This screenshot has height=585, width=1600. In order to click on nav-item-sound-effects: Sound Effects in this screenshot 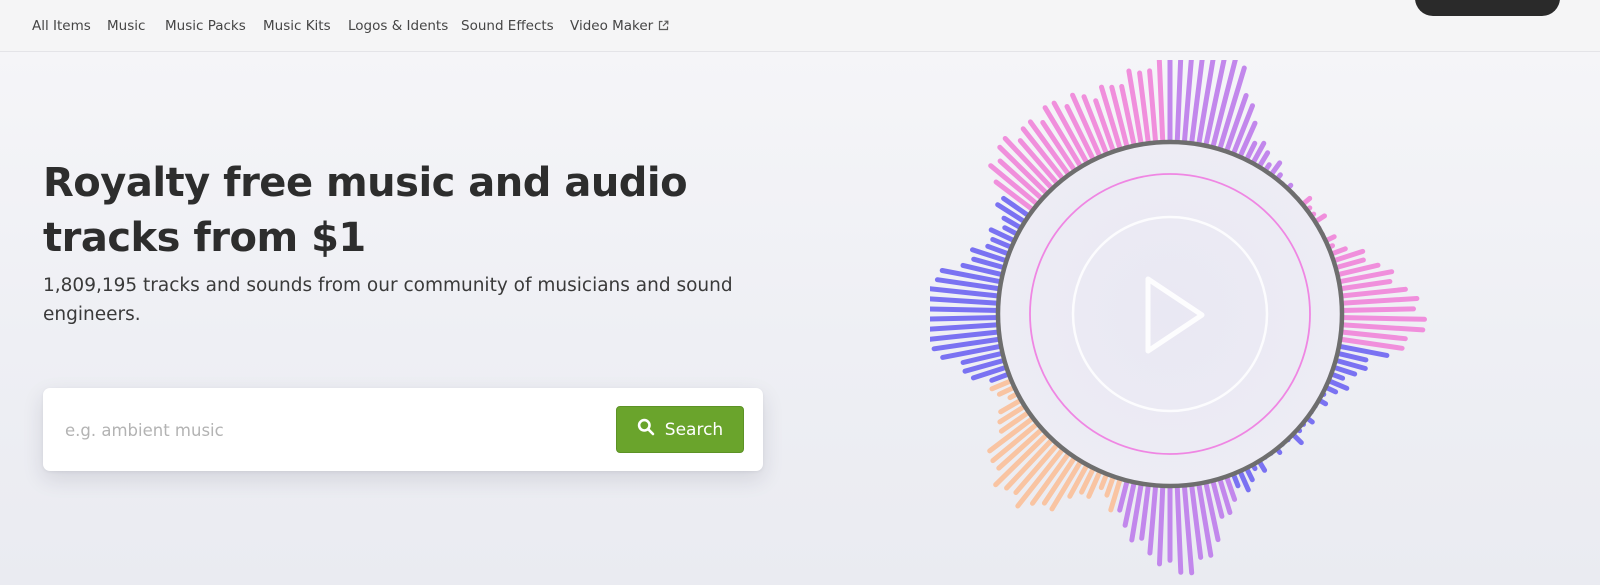, I will do `click(507, 26)`.